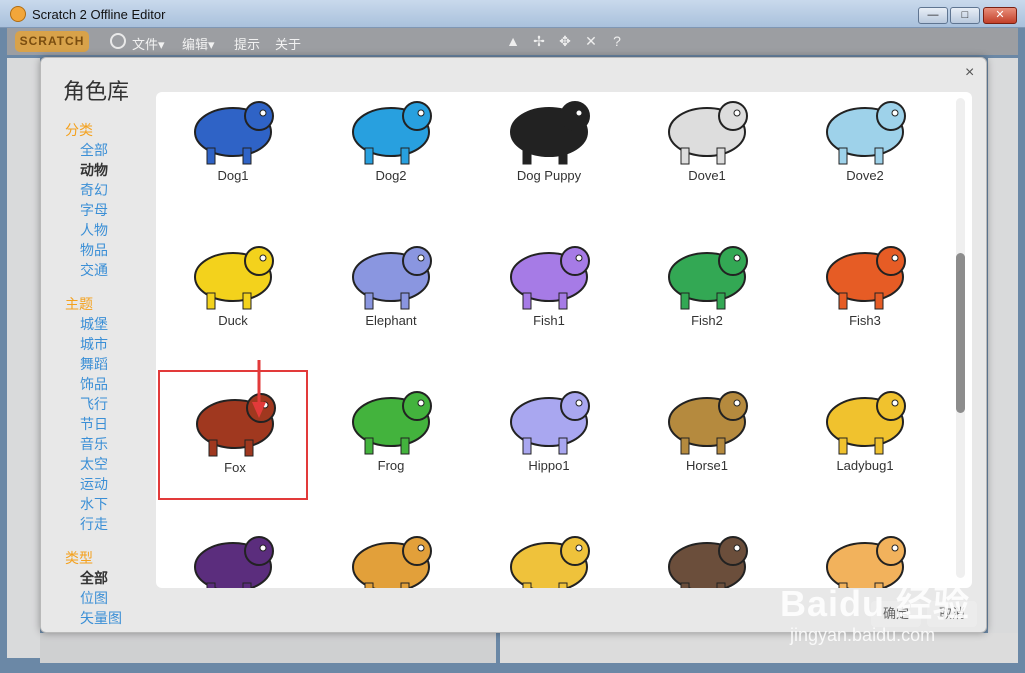 The image size is (1025, 673). I want to click on grow-icon: ✥, so click(565, 41).